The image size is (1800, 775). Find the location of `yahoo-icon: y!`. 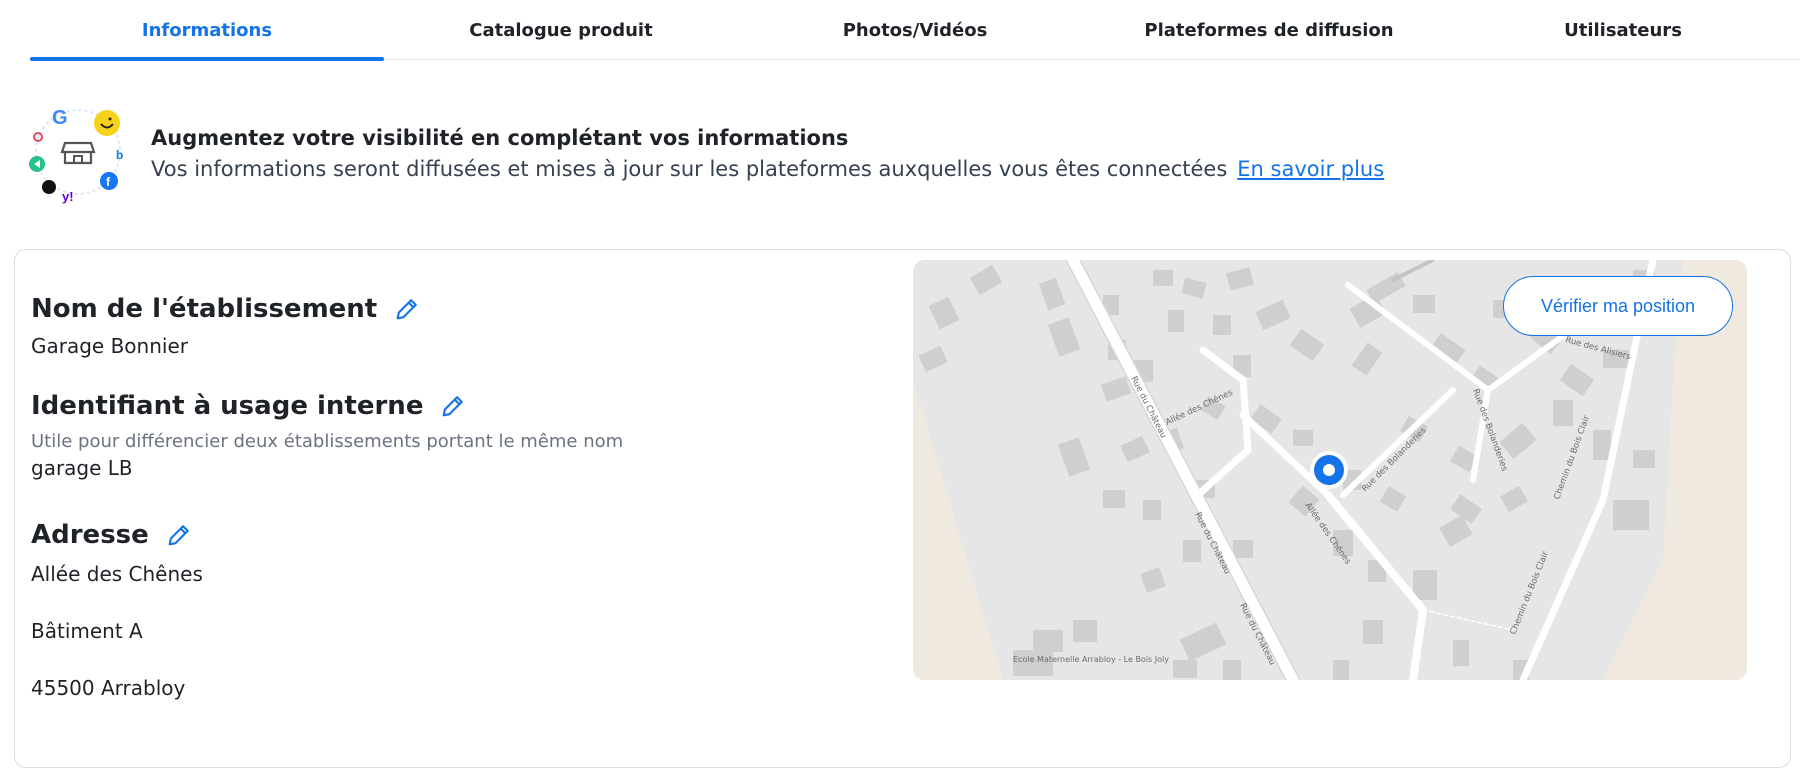

yahoo-icon: y! is located at coordinates (68, 196).